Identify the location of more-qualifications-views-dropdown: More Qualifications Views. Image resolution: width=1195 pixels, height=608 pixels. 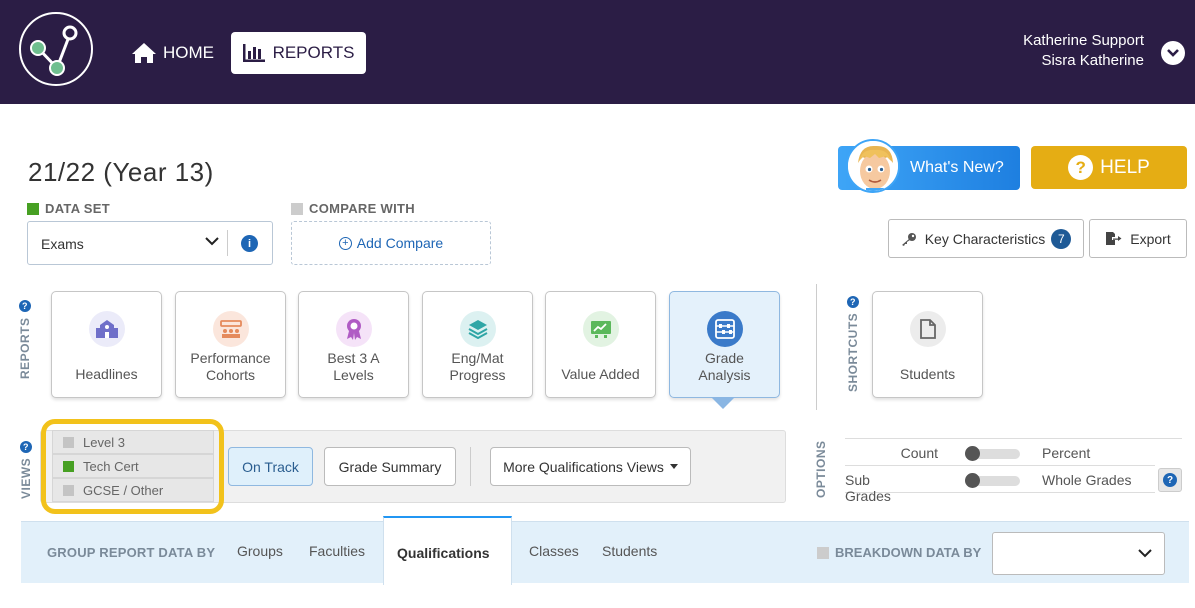
(590, 466).